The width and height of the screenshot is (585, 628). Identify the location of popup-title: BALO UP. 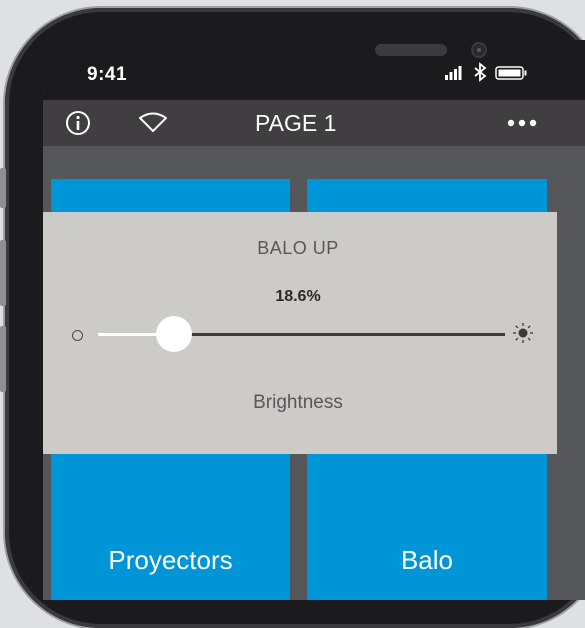
(298, 248).